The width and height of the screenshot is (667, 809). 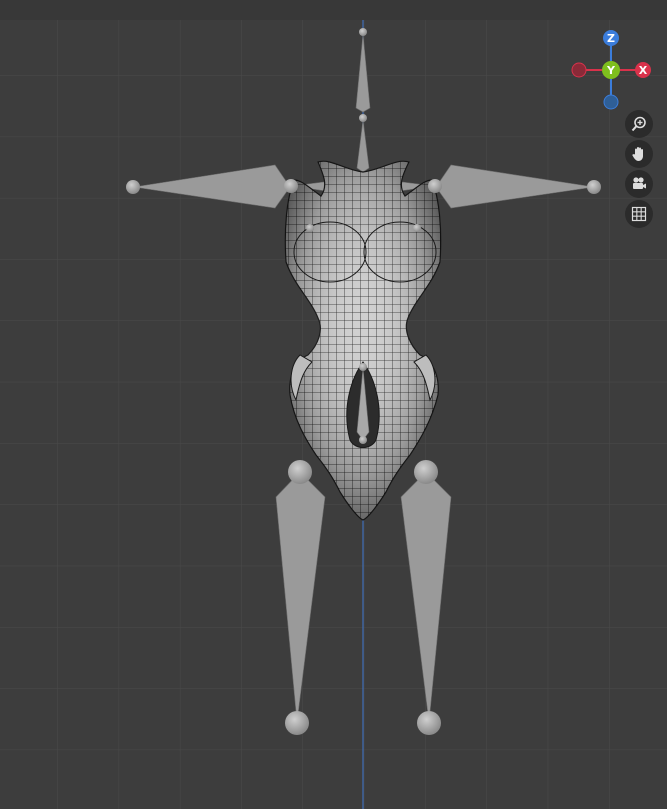 I want to click on grid-icon, so click(x=639, y=214).